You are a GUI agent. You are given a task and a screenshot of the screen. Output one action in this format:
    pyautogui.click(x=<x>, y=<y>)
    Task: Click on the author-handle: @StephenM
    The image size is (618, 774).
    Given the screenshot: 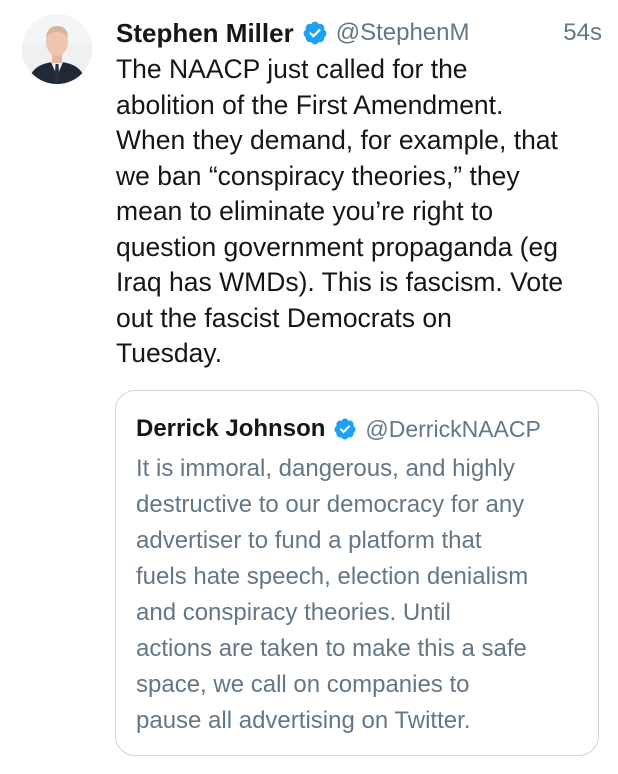 What is the action you would take?
    pyautogui.click(x=403, y=33)
    